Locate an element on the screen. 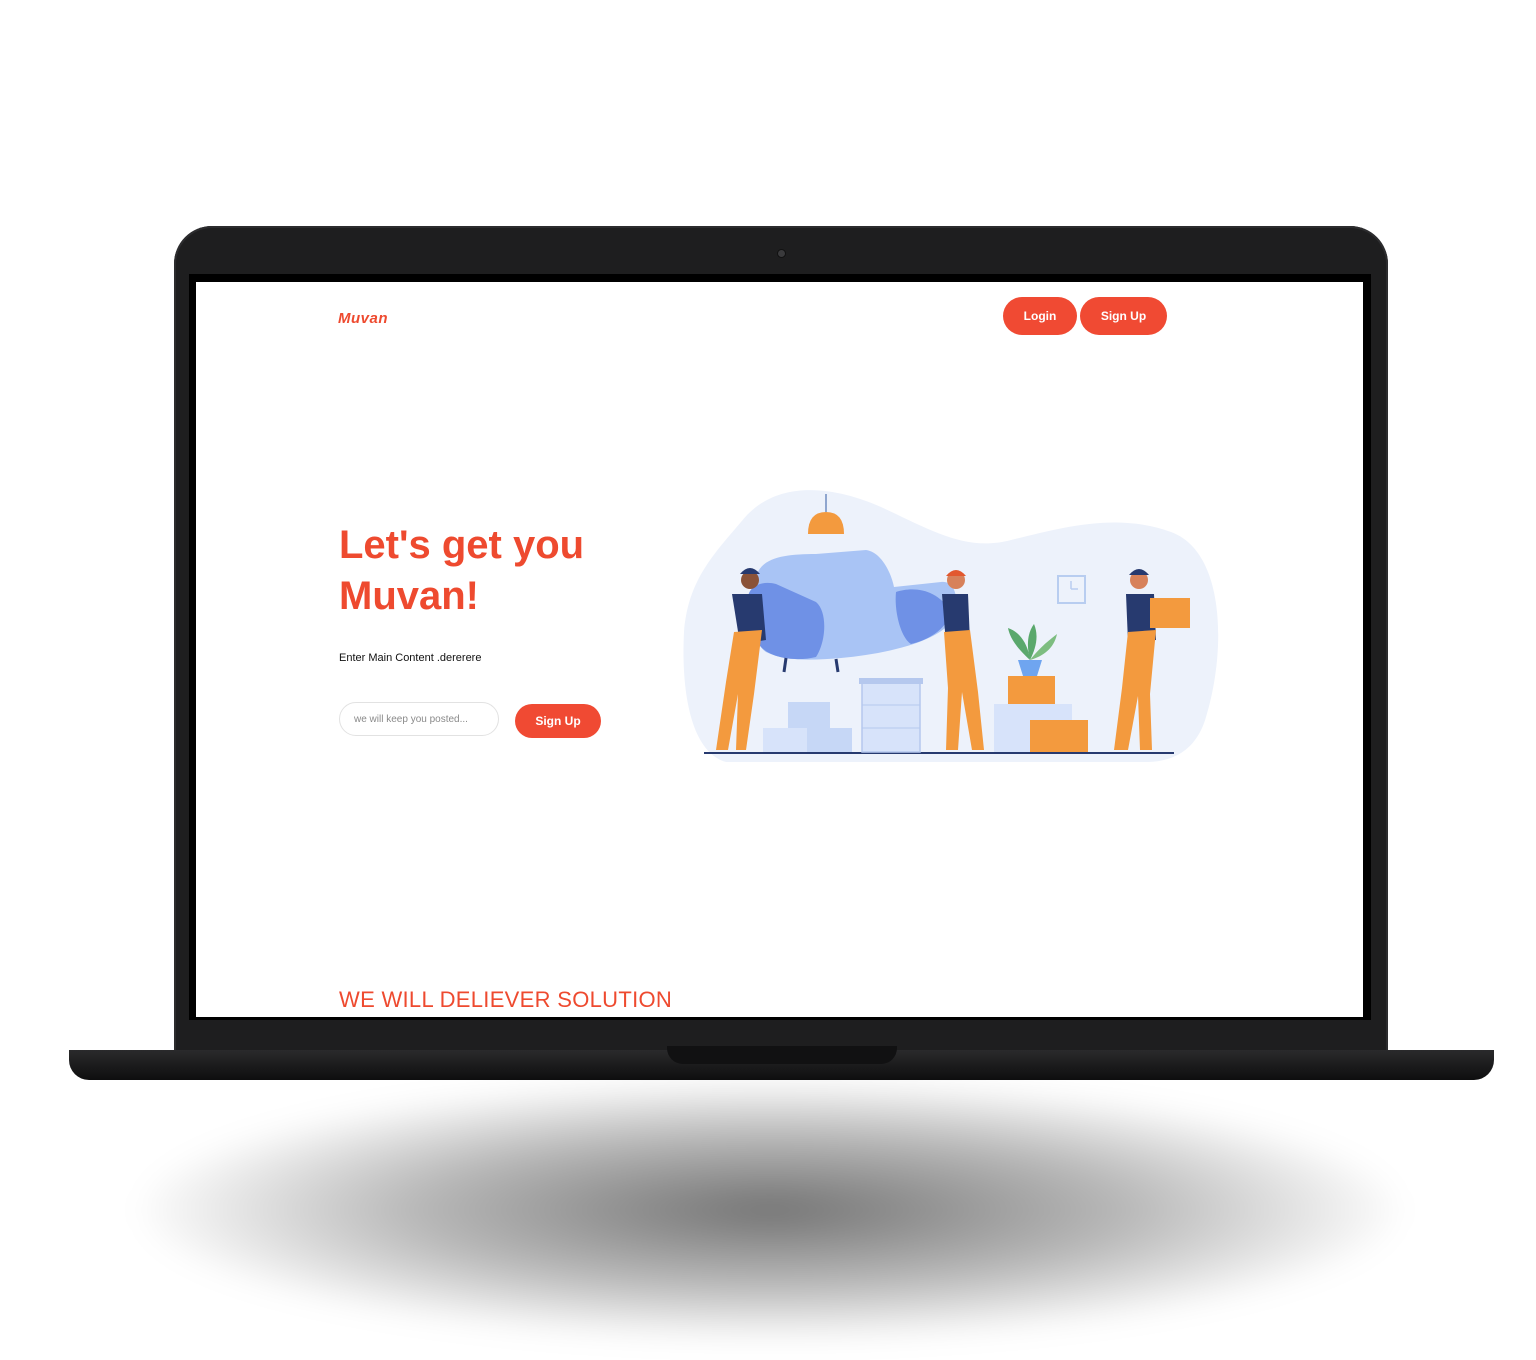 Image resolution: width=1536 pixels, height=1360 pixels. webcam-icon is located at coordinates (781, 253).